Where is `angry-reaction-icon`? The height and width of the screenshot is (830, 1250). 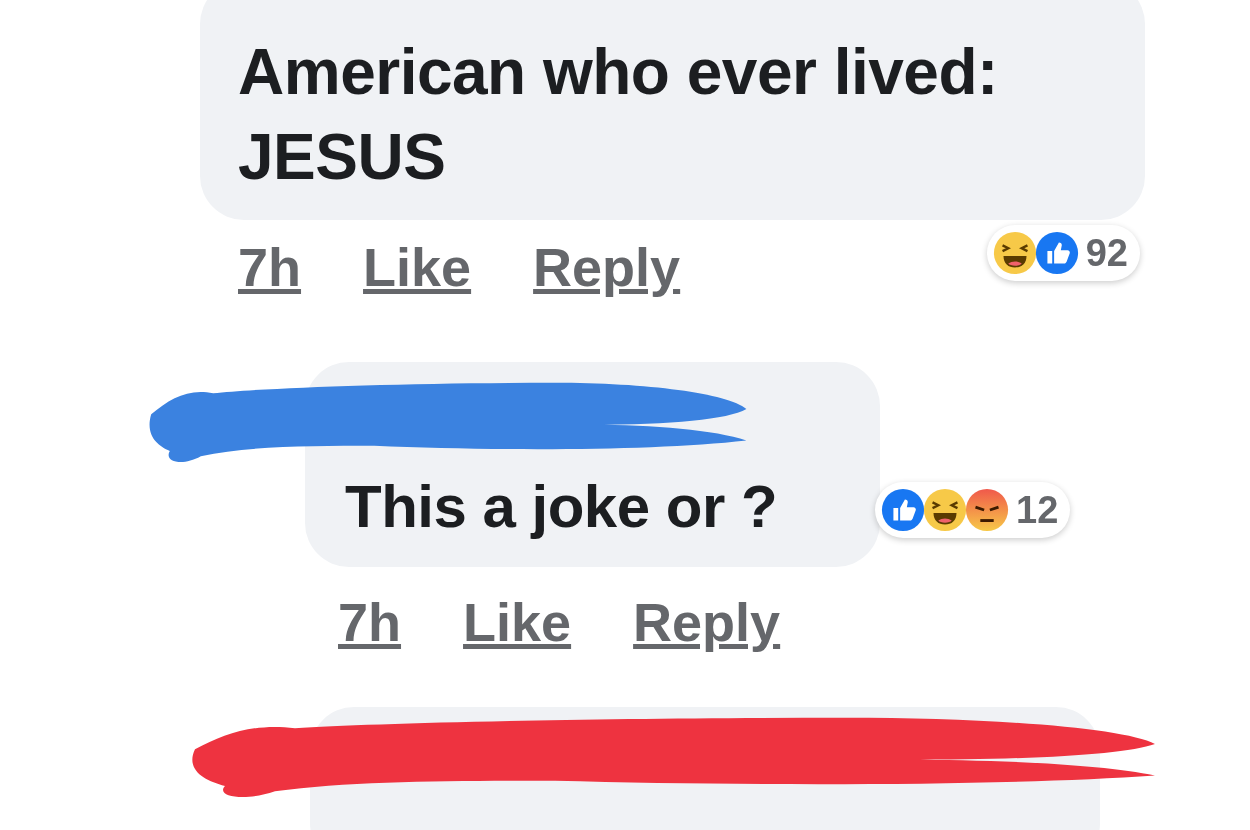 angry-reaction-icon is located at coordinates (987, 510).